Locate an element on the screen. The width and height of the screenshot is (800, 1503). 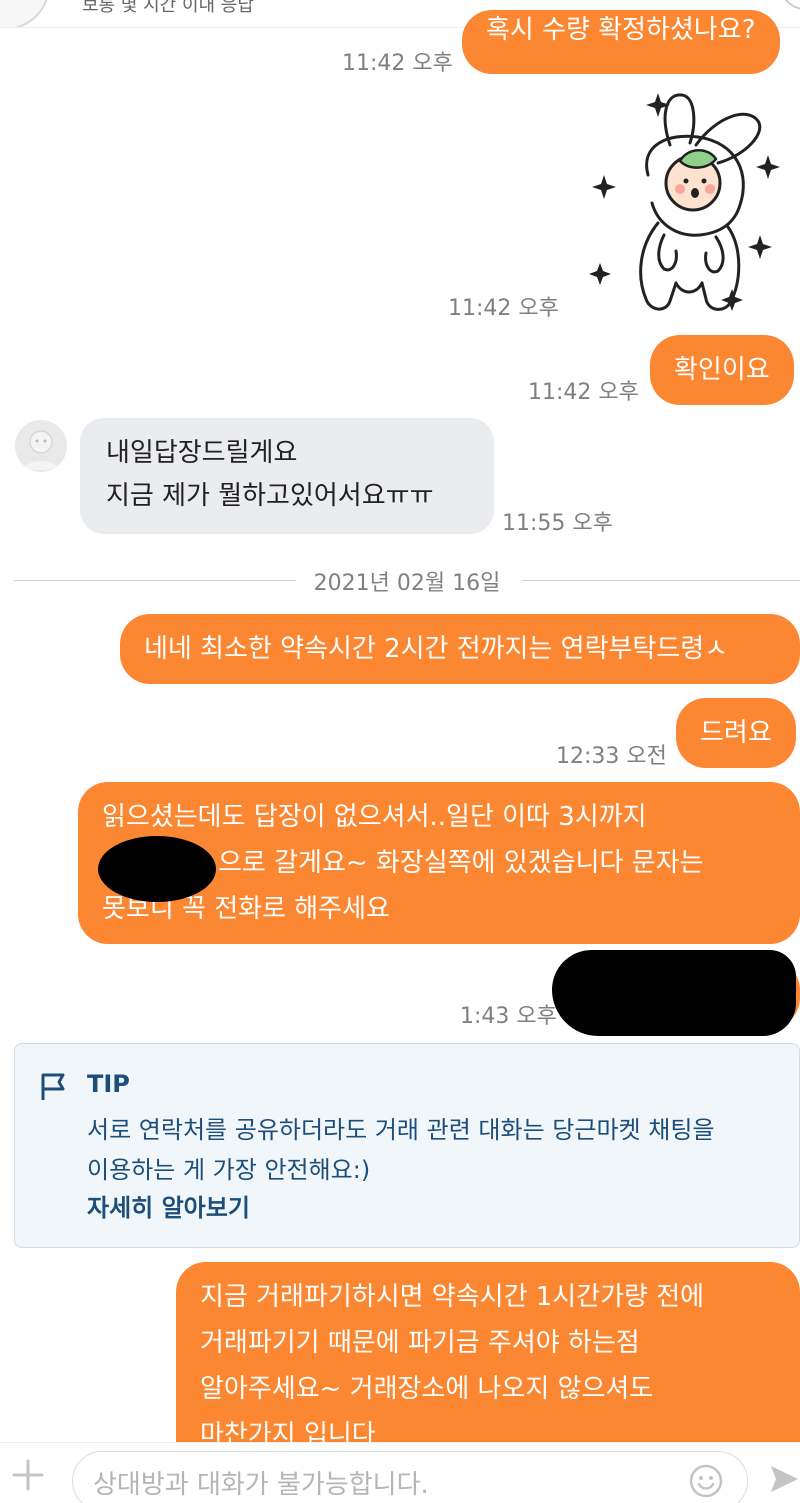
my-message-bubble: 드려요 is located at coordinates (736, 733).